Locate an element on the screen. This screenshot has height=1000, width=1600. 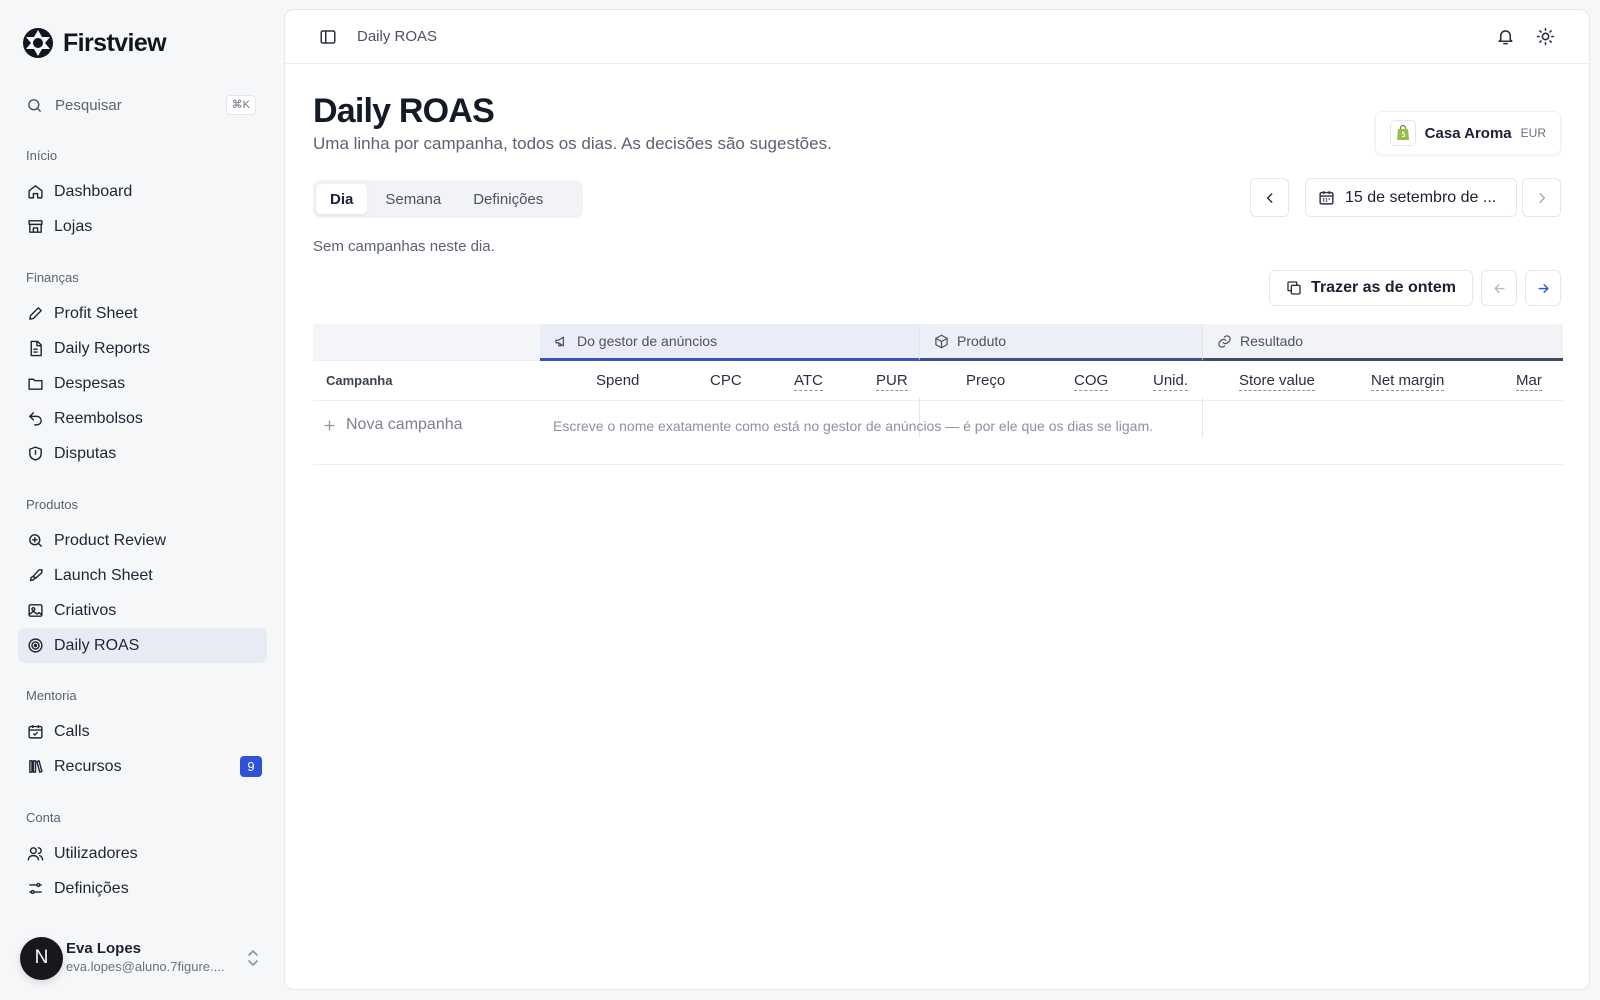
previous-day-button is located at coordinates (1269, 197).